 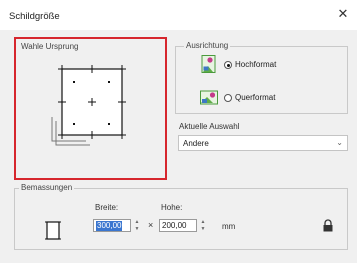 I want to click on width-down-icon: ▼, so click(x=137, y=229).